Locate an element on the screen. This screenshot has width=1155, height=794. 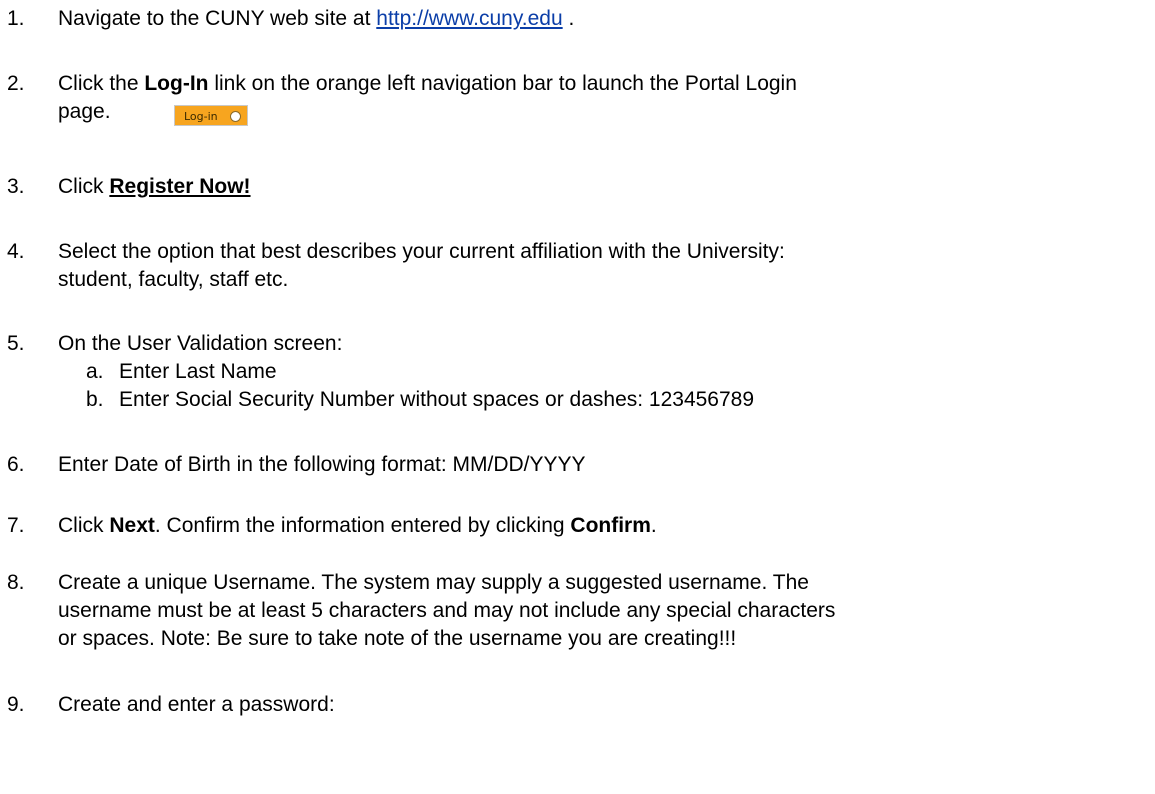
step-text-line2: student, faculty, staff etc. is located at coordinates (173, 279).